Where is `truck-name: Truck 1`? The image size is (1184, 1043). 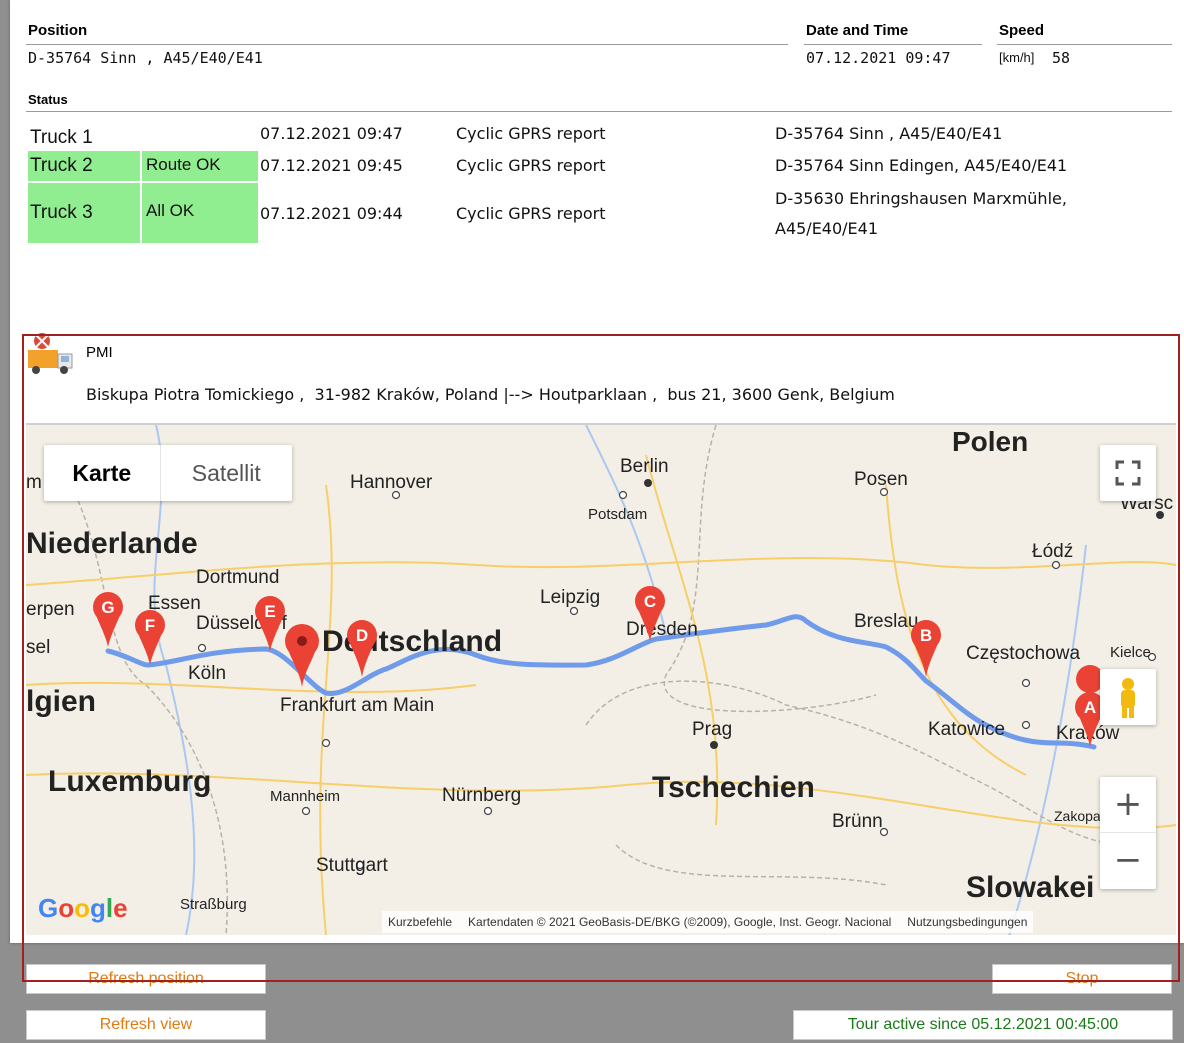 truck-name: Truck 1 is located at coordinates (61, 137).